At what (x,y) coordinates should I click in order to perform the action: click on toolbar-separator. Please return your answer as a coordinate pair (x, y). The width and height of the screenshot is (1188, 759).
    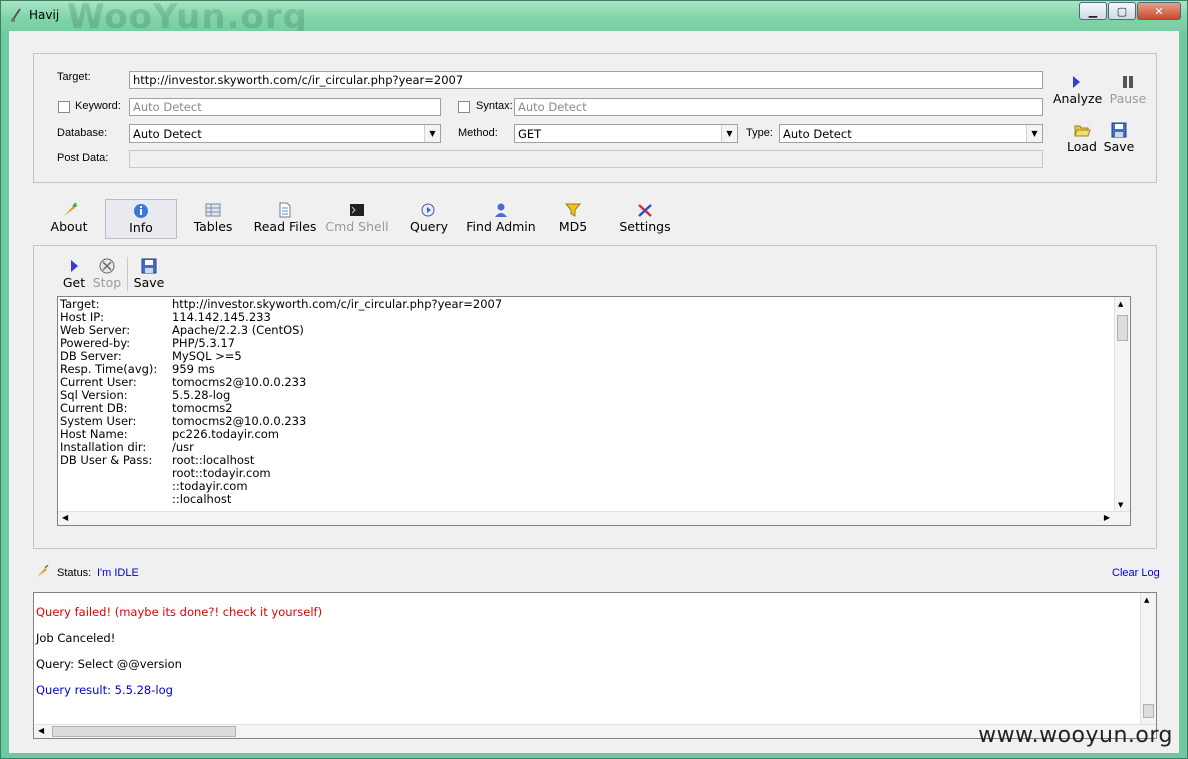
    Looking at the image, I should click on (127, 274).